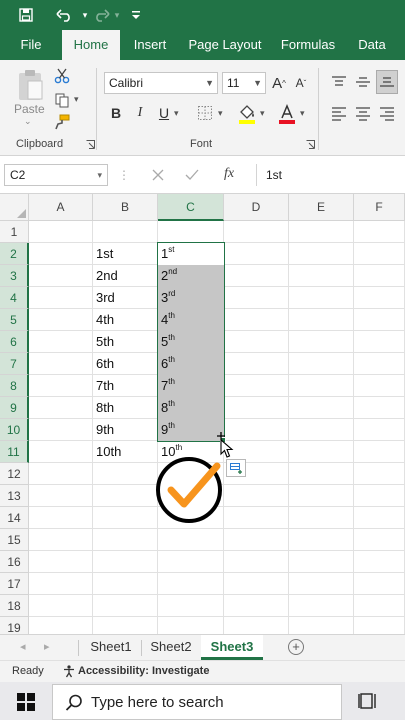 Image resolution: width=405 pixels, height=720 pixels. Describe the element at coordinates (125, 276) in the screenshot. I see `cell-b3: 2nd` at that location.